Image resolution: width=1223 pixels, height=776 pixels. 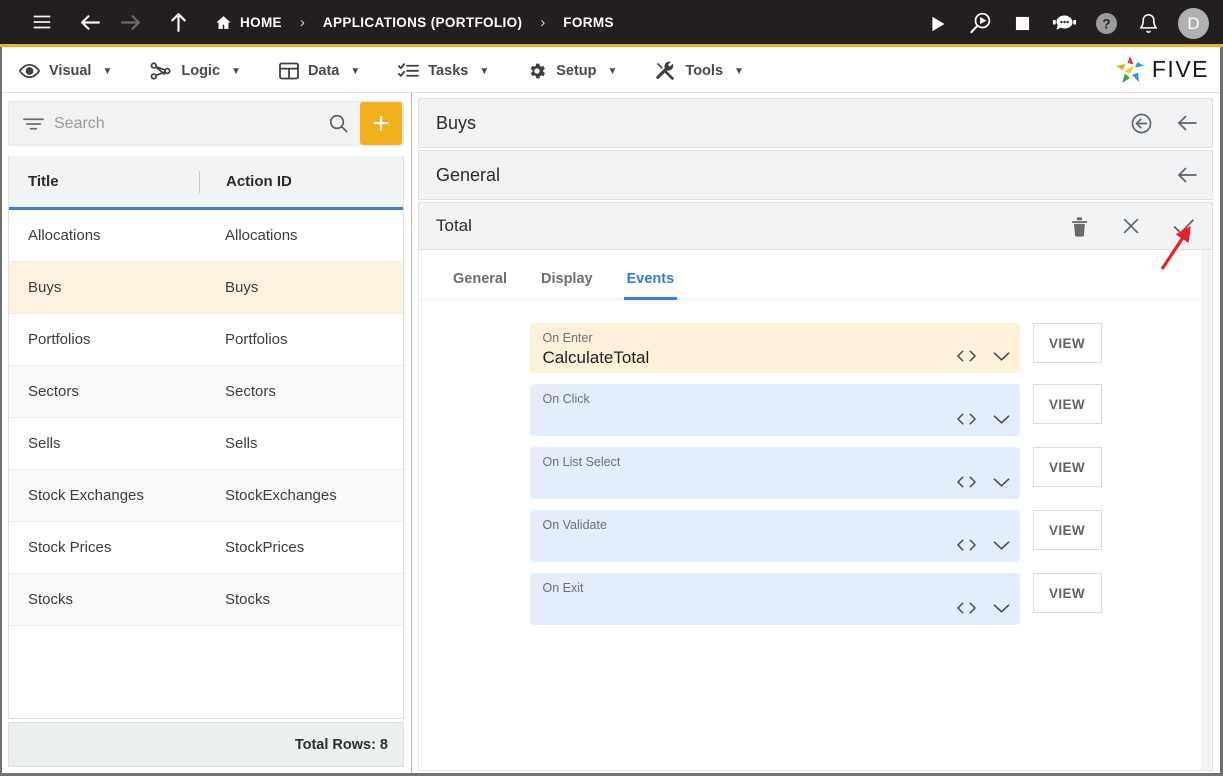 I want to click on help-icon: ?, so click(x=1106, y=24).